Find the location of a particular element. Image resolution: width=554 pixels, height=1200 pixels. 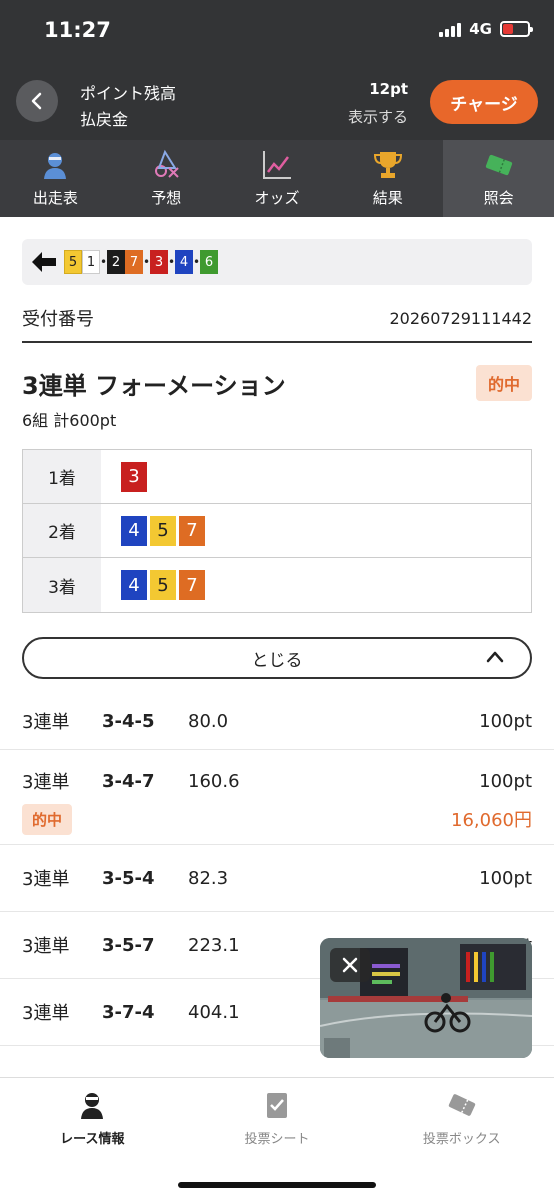

bet-title-row: 3連単 フォーメーション 的中 is located at coordinates (277, 383).